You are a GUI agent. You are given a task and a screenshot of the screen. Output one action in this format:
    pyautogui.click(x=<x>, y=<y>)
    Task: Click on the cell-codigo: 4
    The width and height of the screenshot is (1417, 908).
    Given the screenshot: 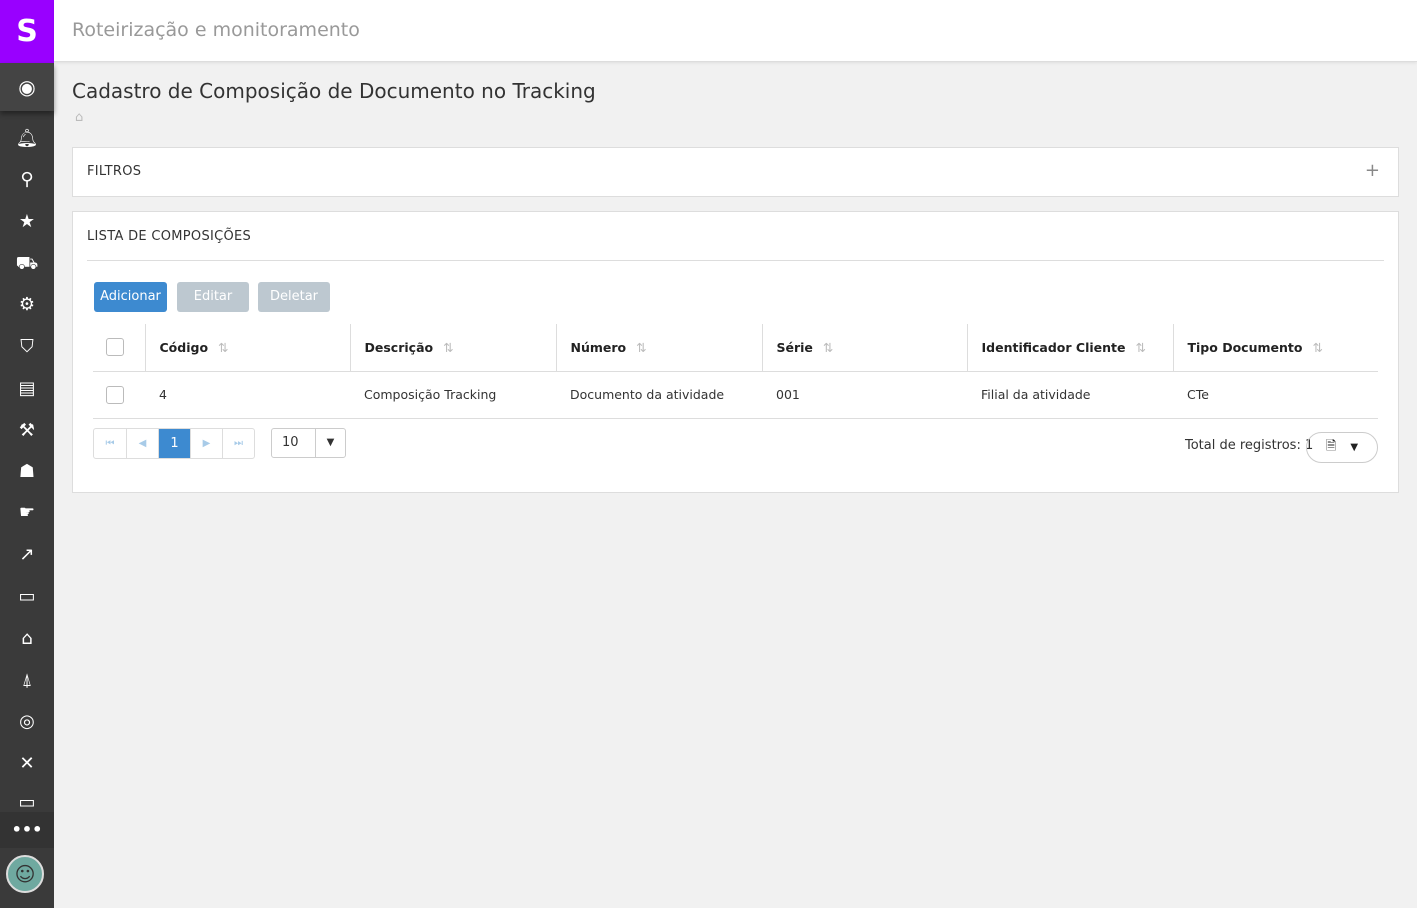 What is the action you would take?
    pyautogui.click(x=247, y=395)
    